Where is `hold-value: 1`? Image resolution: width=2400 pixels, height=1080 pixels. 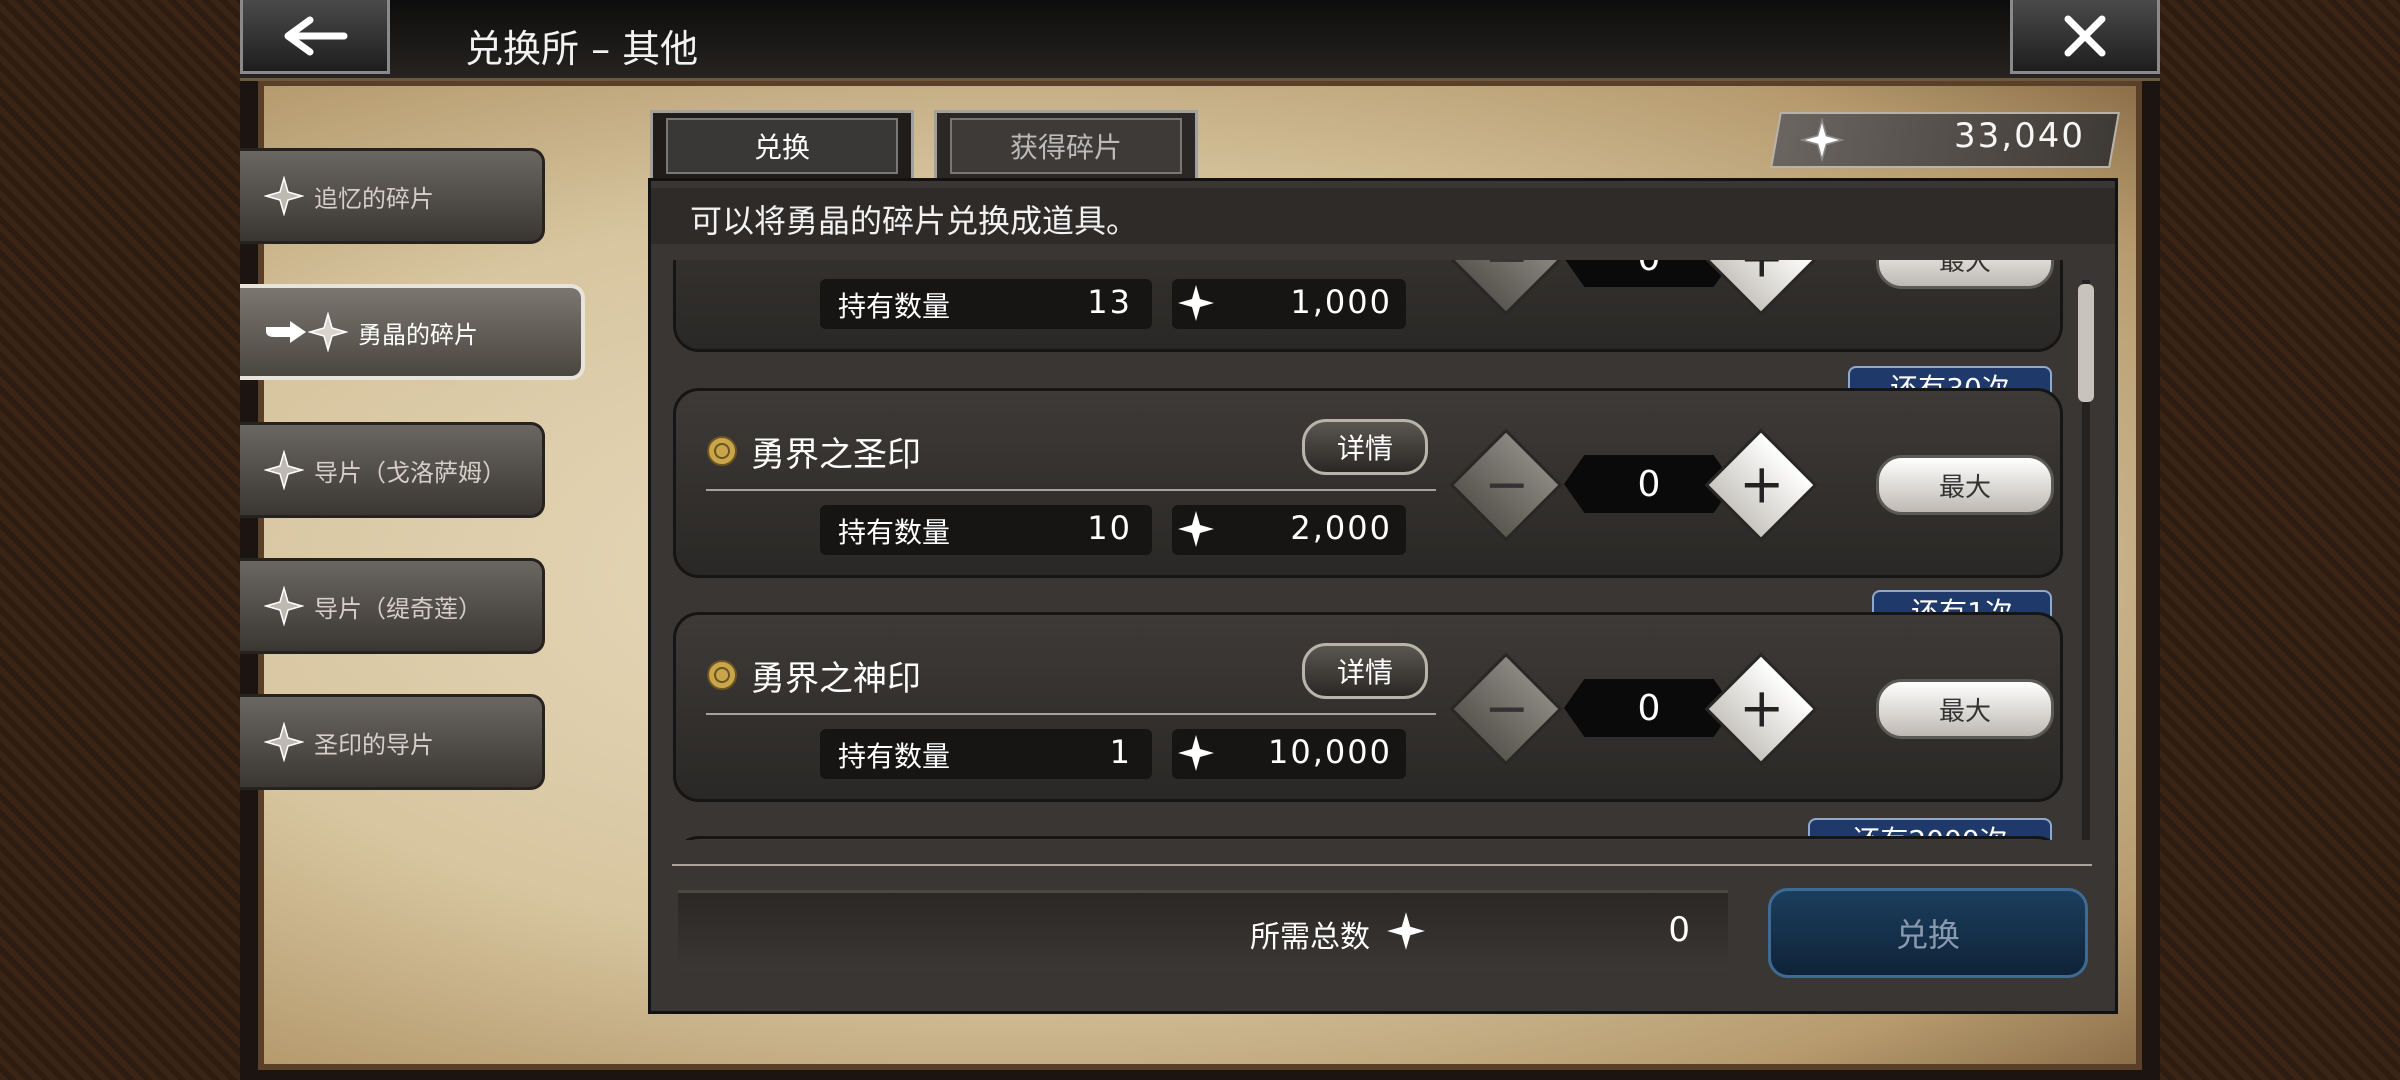
hold-value: 1 is located at coordinates (1120, 752).